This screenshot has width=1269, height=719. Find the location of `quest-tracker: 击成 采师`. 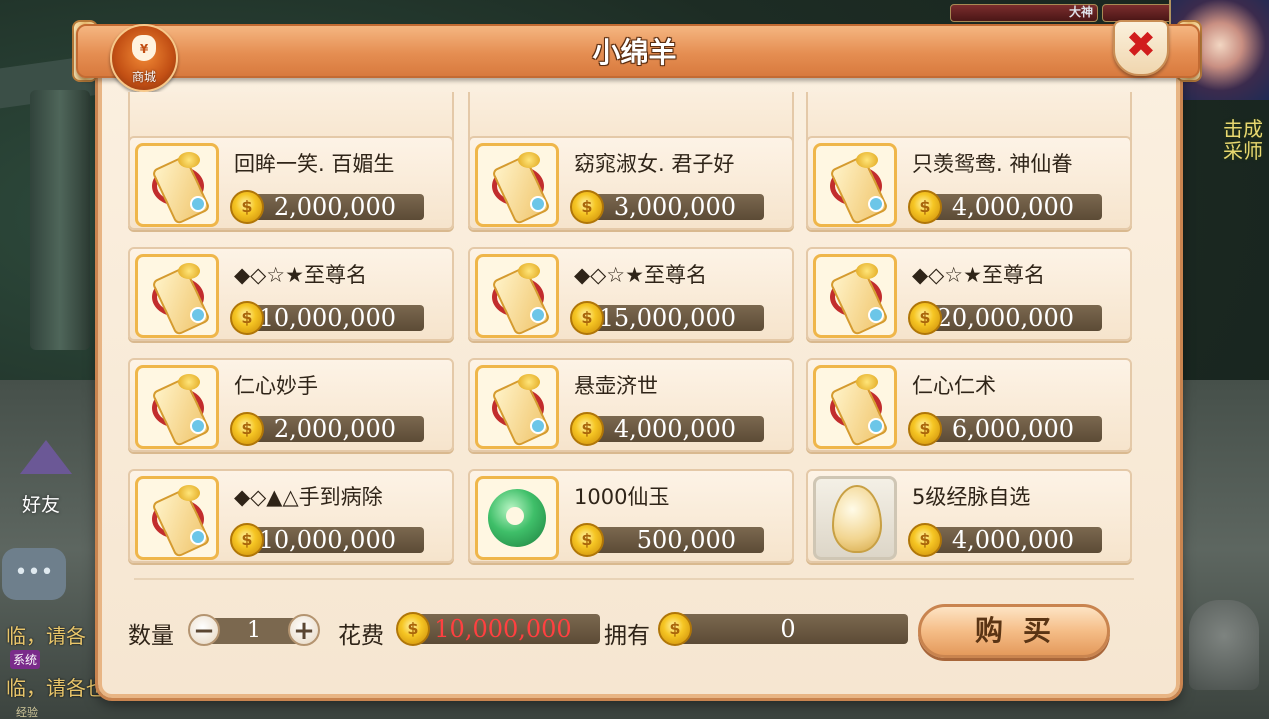

quest-tracker: 击成 采师 is located at coordinates (1243, 140).